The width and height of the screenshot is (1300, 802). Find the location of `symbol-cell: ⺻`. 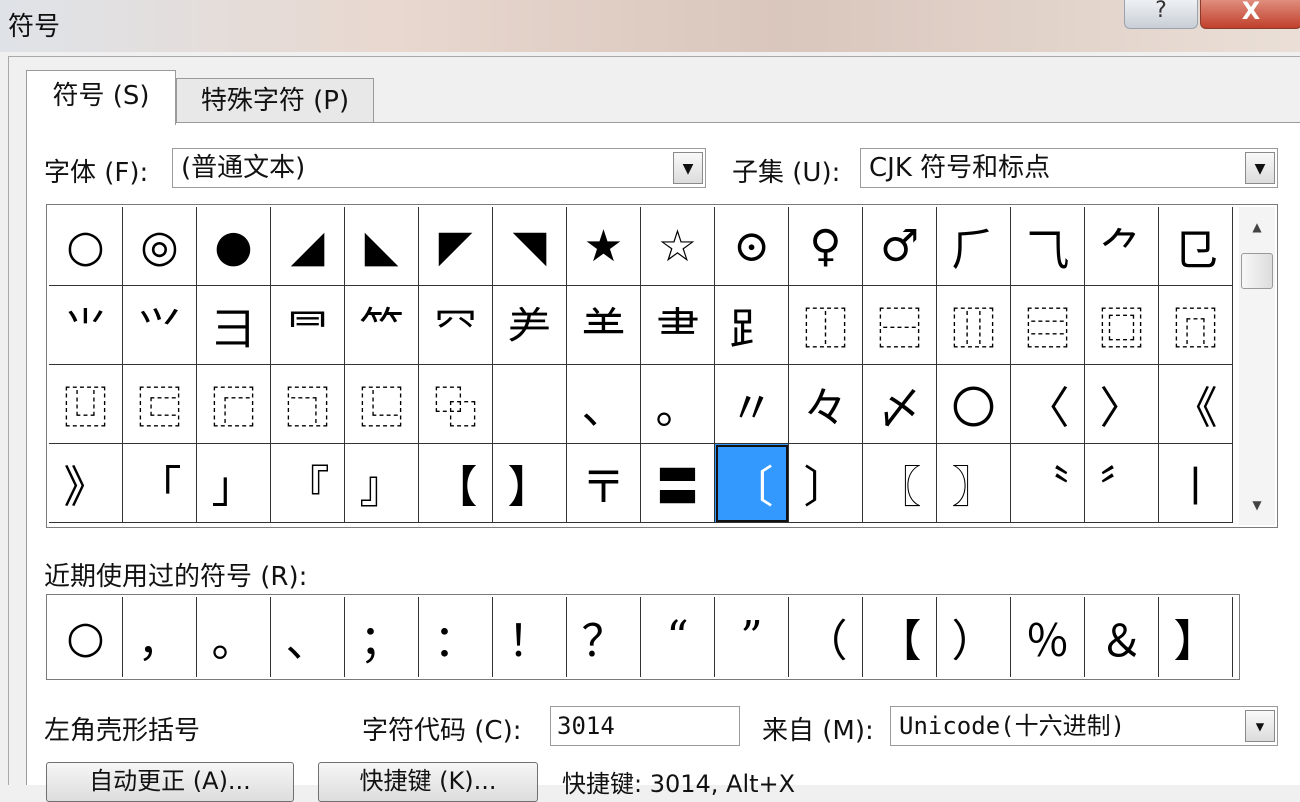

symbol-cell: ⺻ is located at coordinates (678, 325).